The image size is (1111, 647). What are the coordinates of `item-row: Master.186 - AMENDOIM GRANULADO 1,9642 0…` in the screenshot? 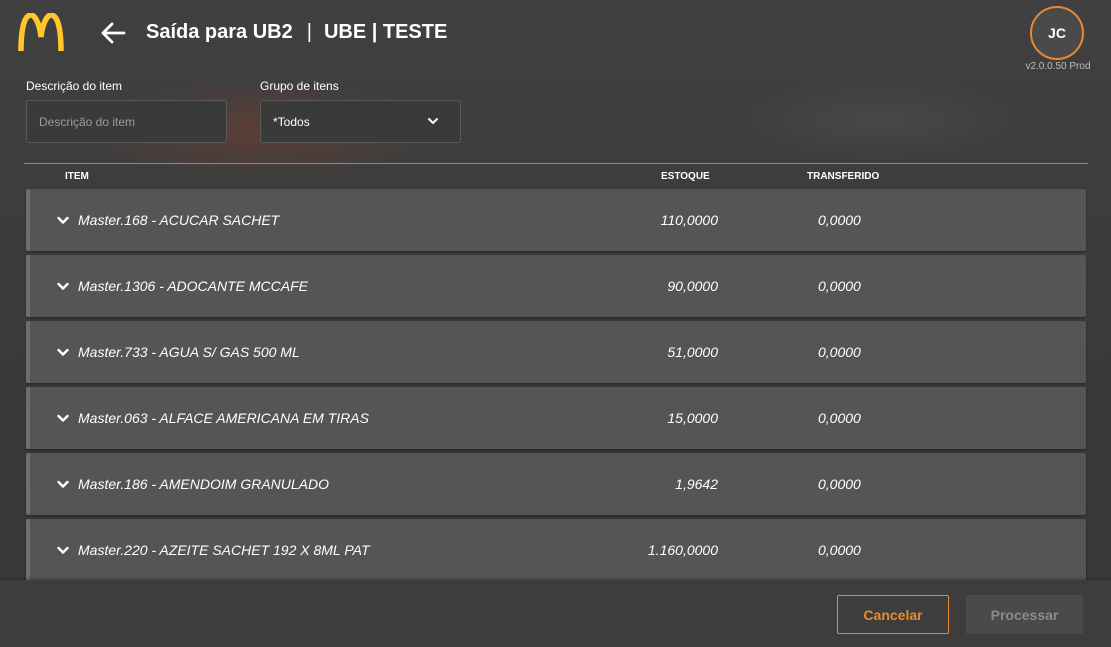 It's located at (556, 484).